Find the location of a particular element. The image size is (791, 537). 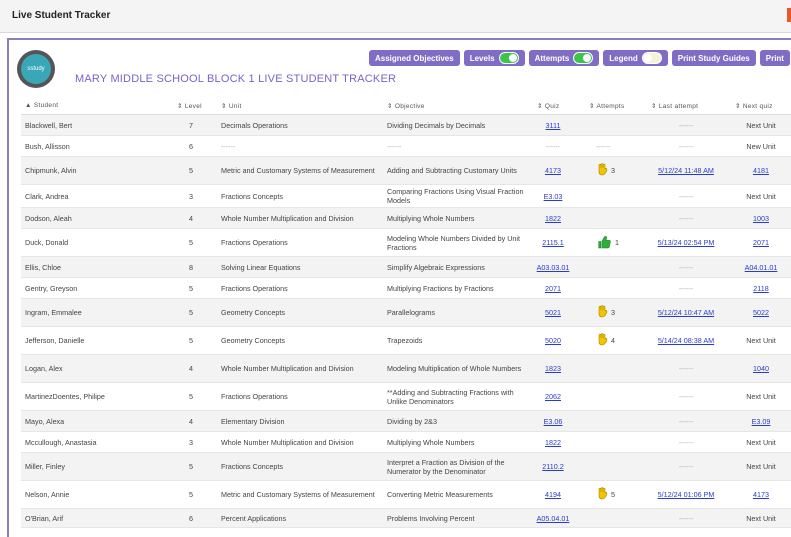

next-quiz: A04.01.01 is located at coordinates (761, 267).